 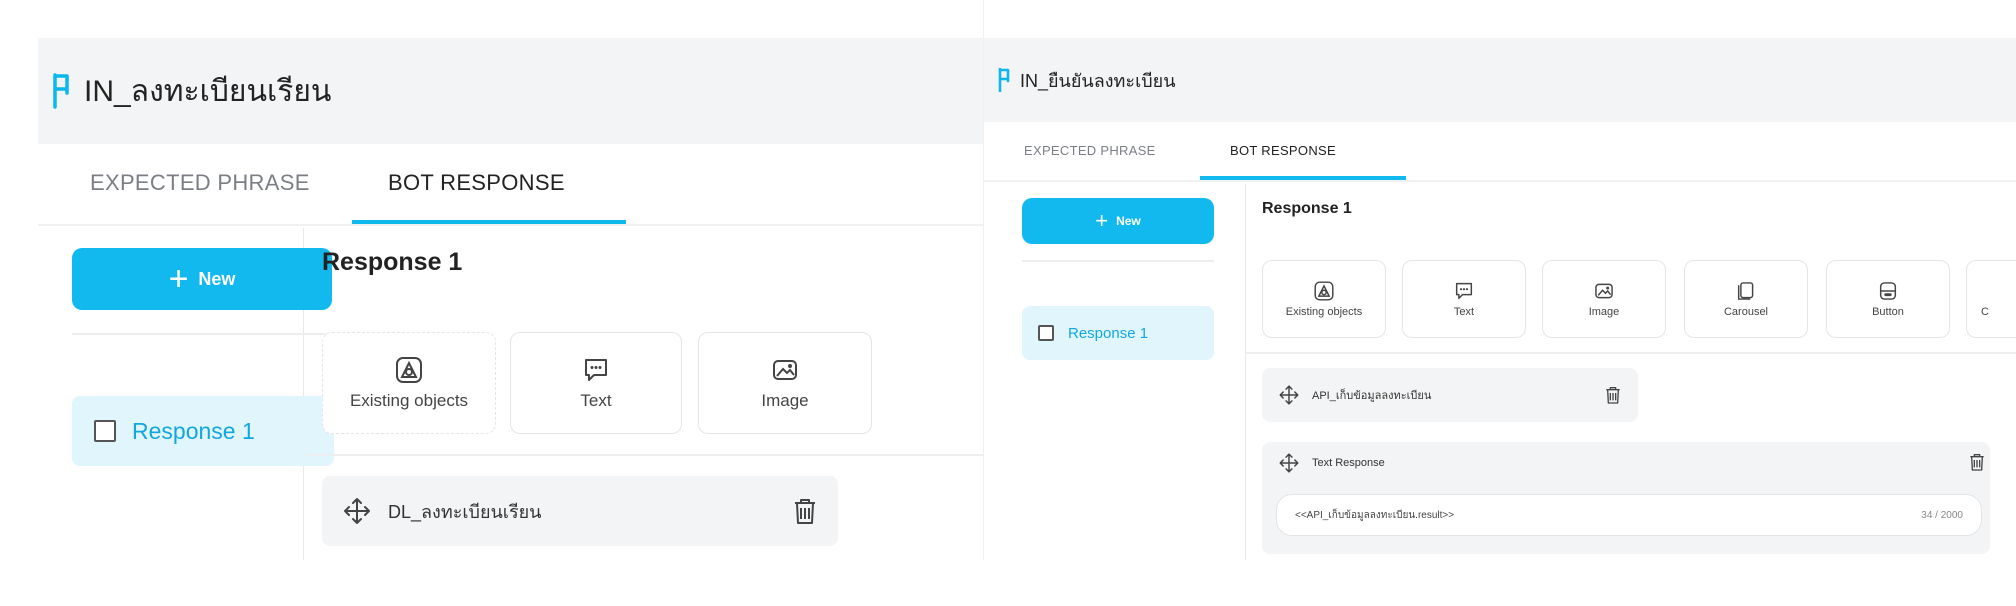 What do you see at coordinates (1888, 291) in the screenshot?
I see `button-icon` at bounding box center [1888, 291].